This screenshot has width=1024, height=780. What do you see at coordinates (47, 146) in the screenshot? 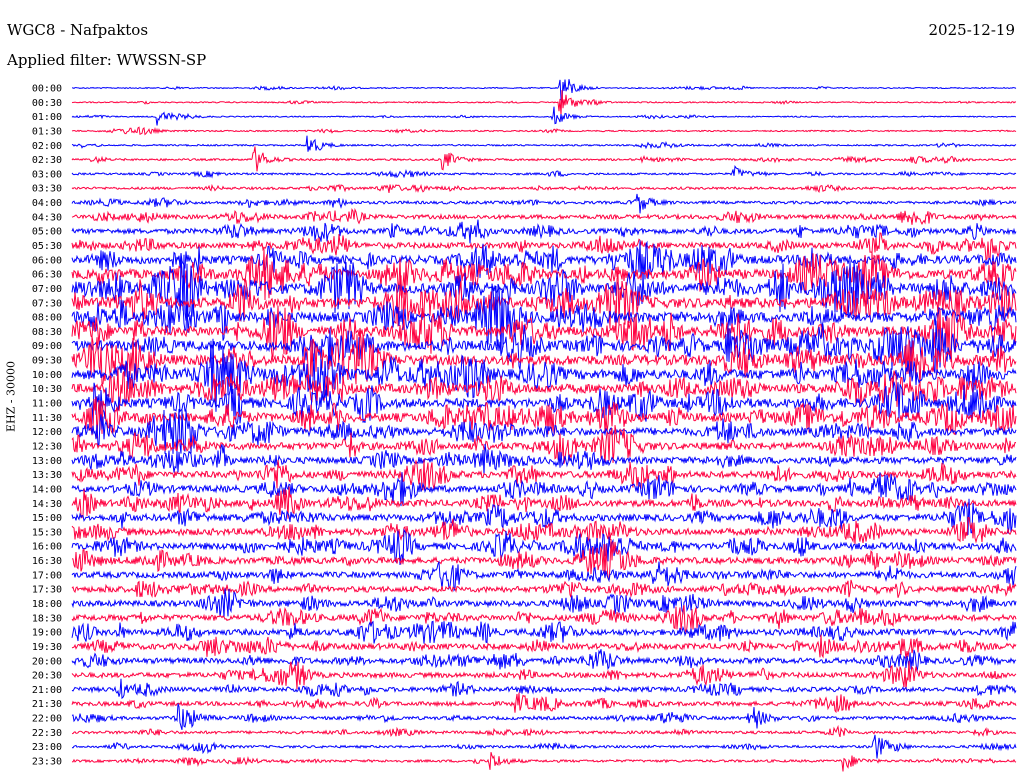
I see `row-label: 02:00` at bounding box center [47, 146].